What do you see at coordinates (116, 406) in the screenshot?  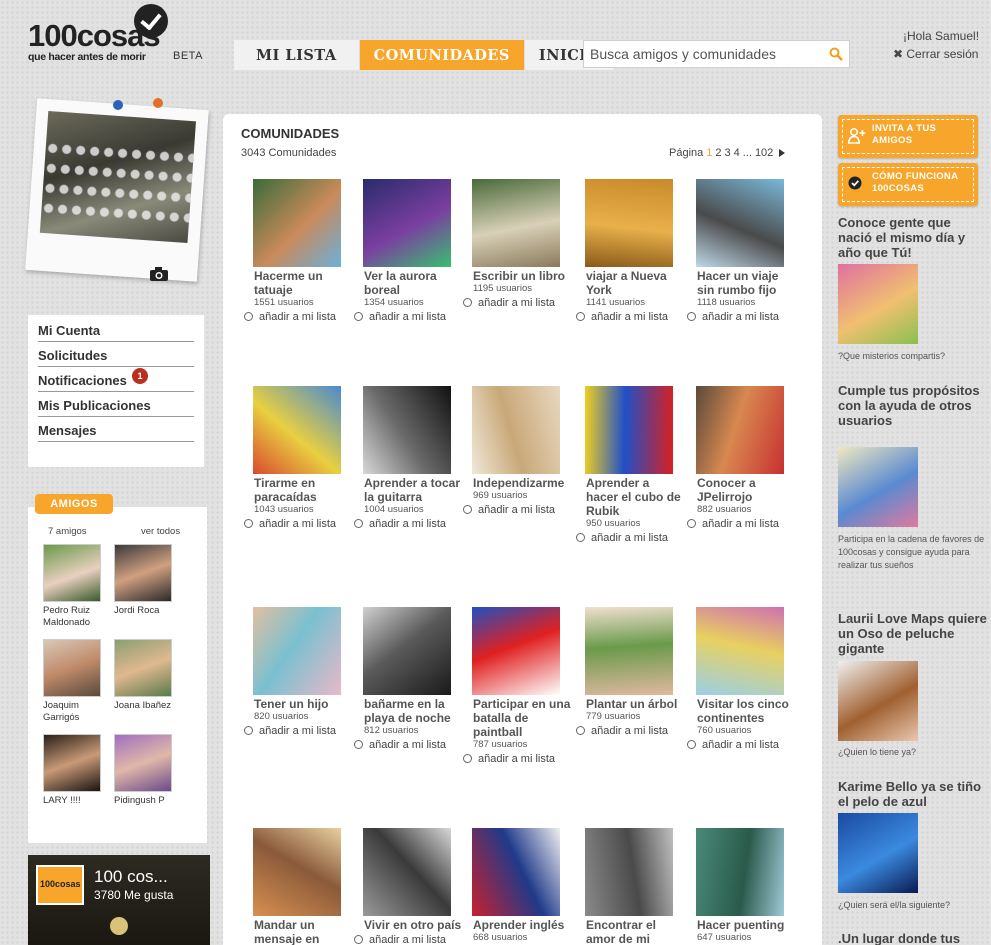 I see `menu-mis-publicaciones: Mis Publicaciones` at bounding box center [116, 406].